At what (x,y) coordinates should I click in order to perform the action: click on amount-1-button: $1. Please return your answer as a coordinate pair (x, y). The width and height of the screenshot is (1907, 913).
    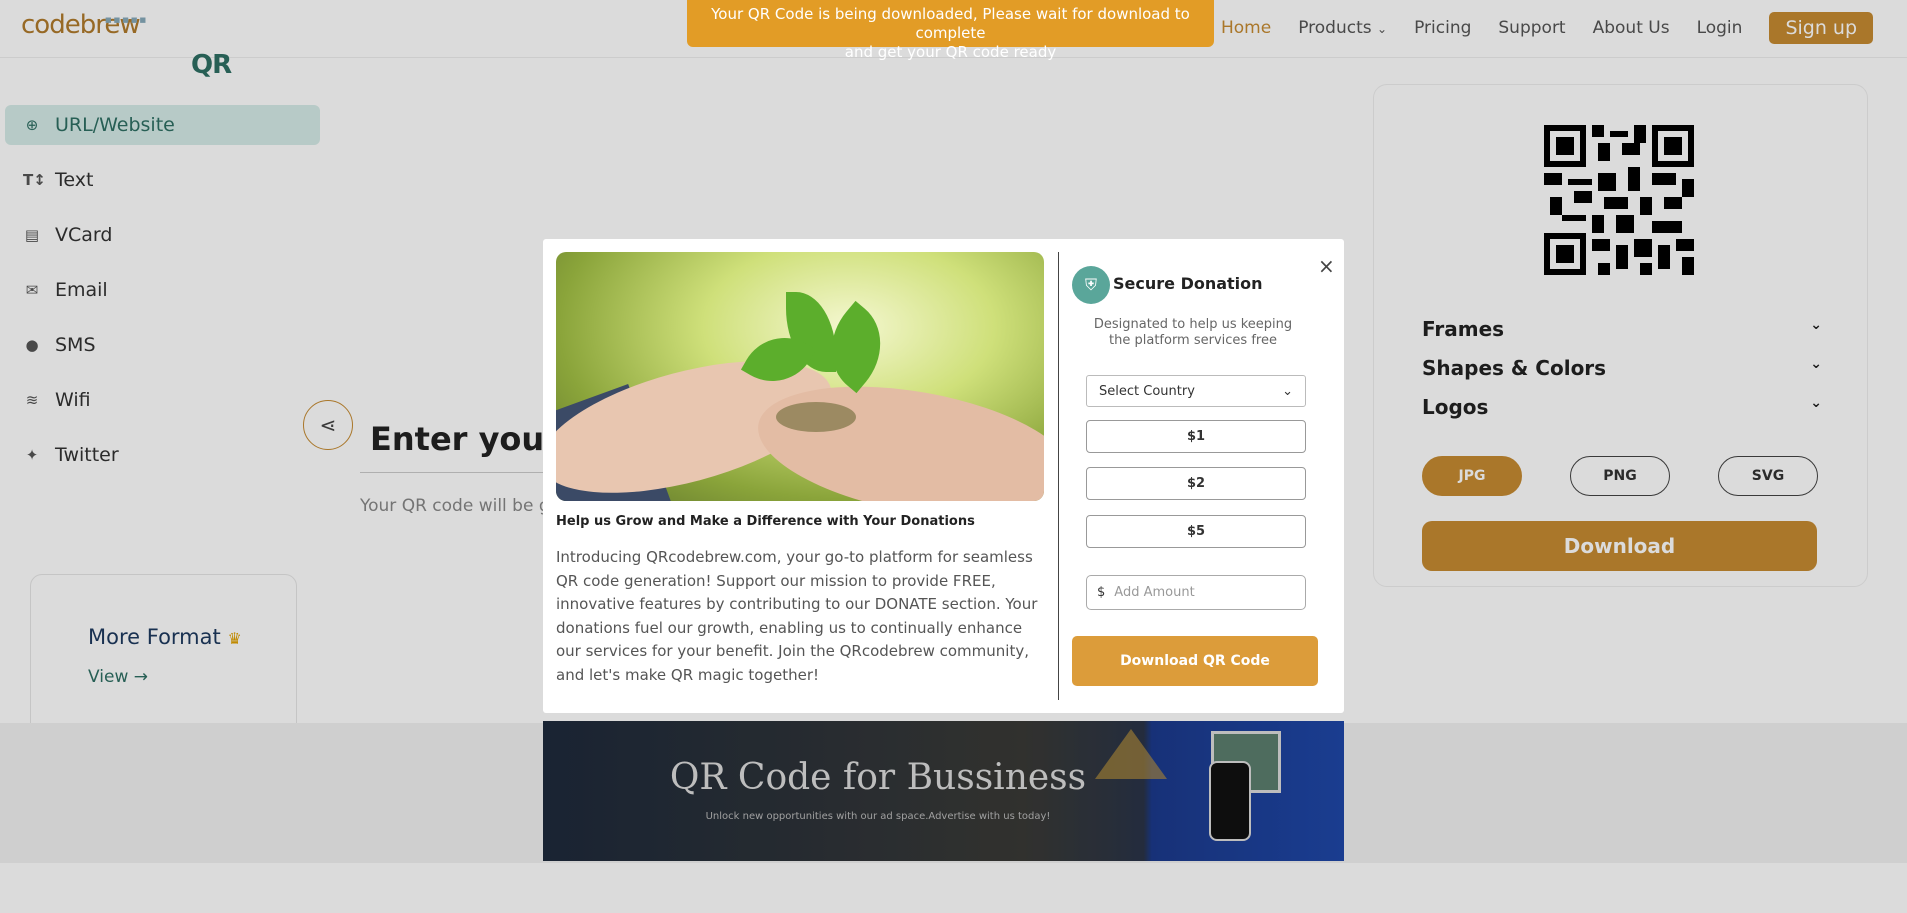
    Looking at the image, I should click on (1196, 436).